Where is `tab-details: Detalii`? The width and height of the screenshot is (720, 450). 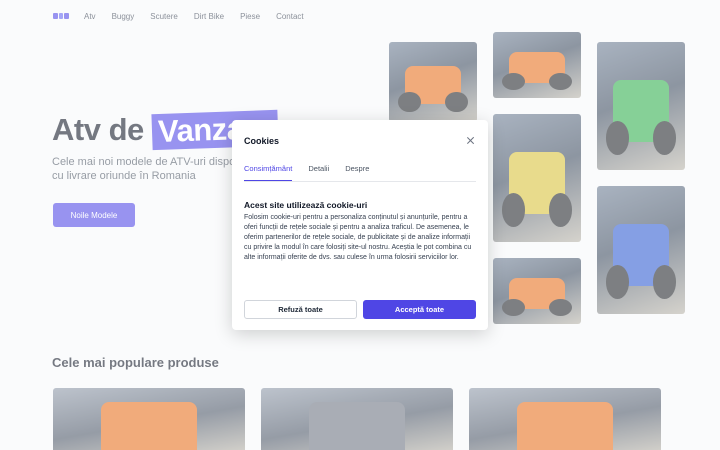 tab-details: Detalii is located at coordinates (318, 172).